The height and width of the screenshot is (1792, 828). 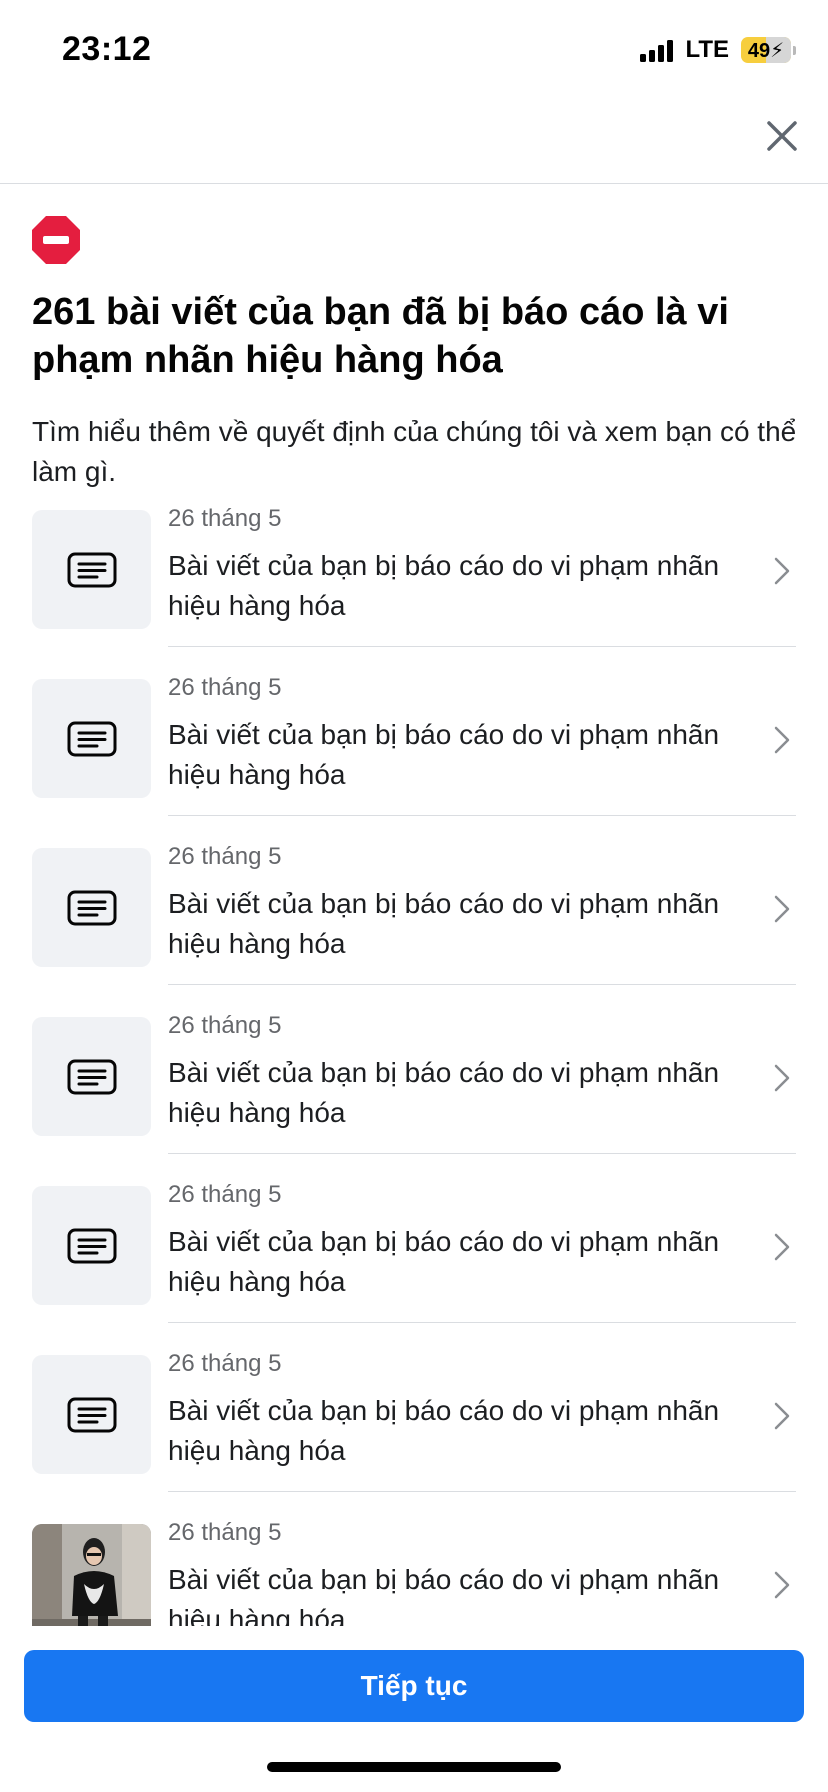 I want to click on photo-thumbnail-image, so click(x=91, y=1575).